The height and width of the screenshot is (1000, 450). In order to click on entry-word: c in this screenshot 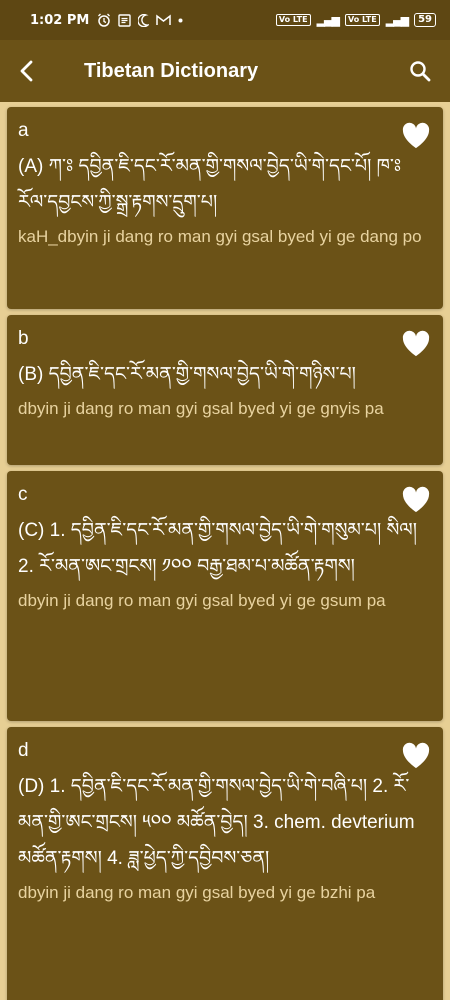, I will do `click(23, 494)`.